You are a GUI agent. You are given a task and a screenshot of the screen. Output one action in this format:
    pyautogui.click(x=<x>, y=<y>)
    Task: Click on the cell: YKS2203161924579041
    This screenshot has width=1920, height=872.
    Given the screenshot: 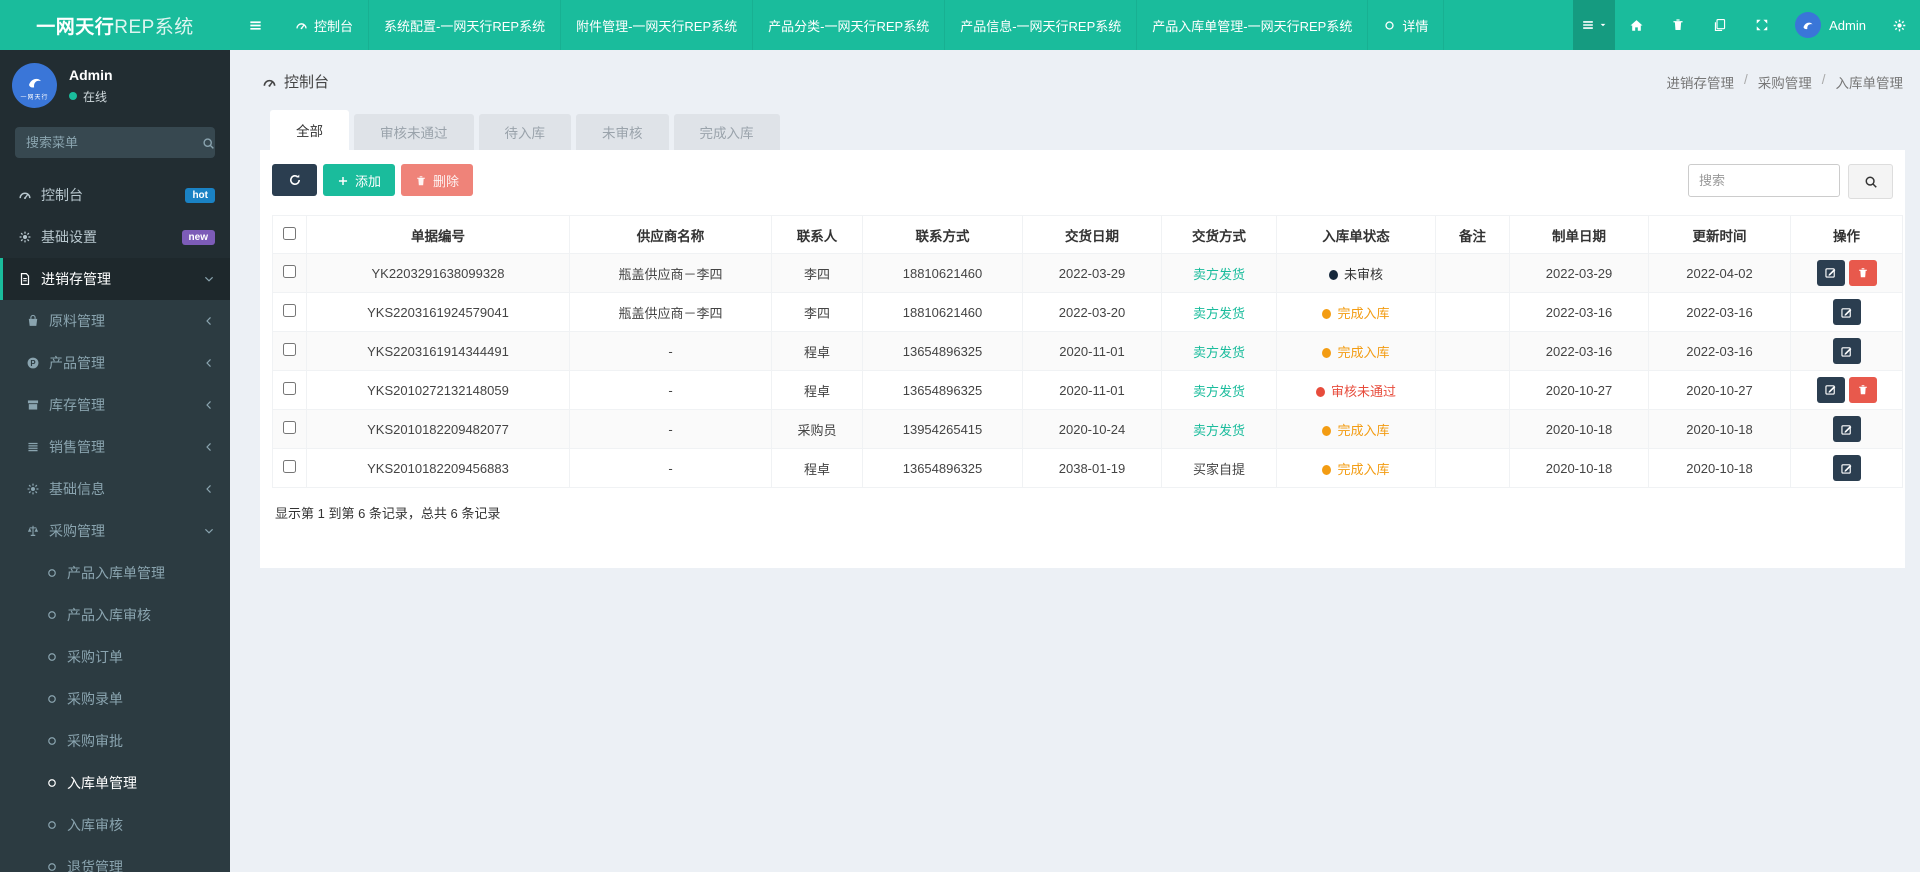 What is the action you would take?
    pyautogui.click(x=438, y=312)
    